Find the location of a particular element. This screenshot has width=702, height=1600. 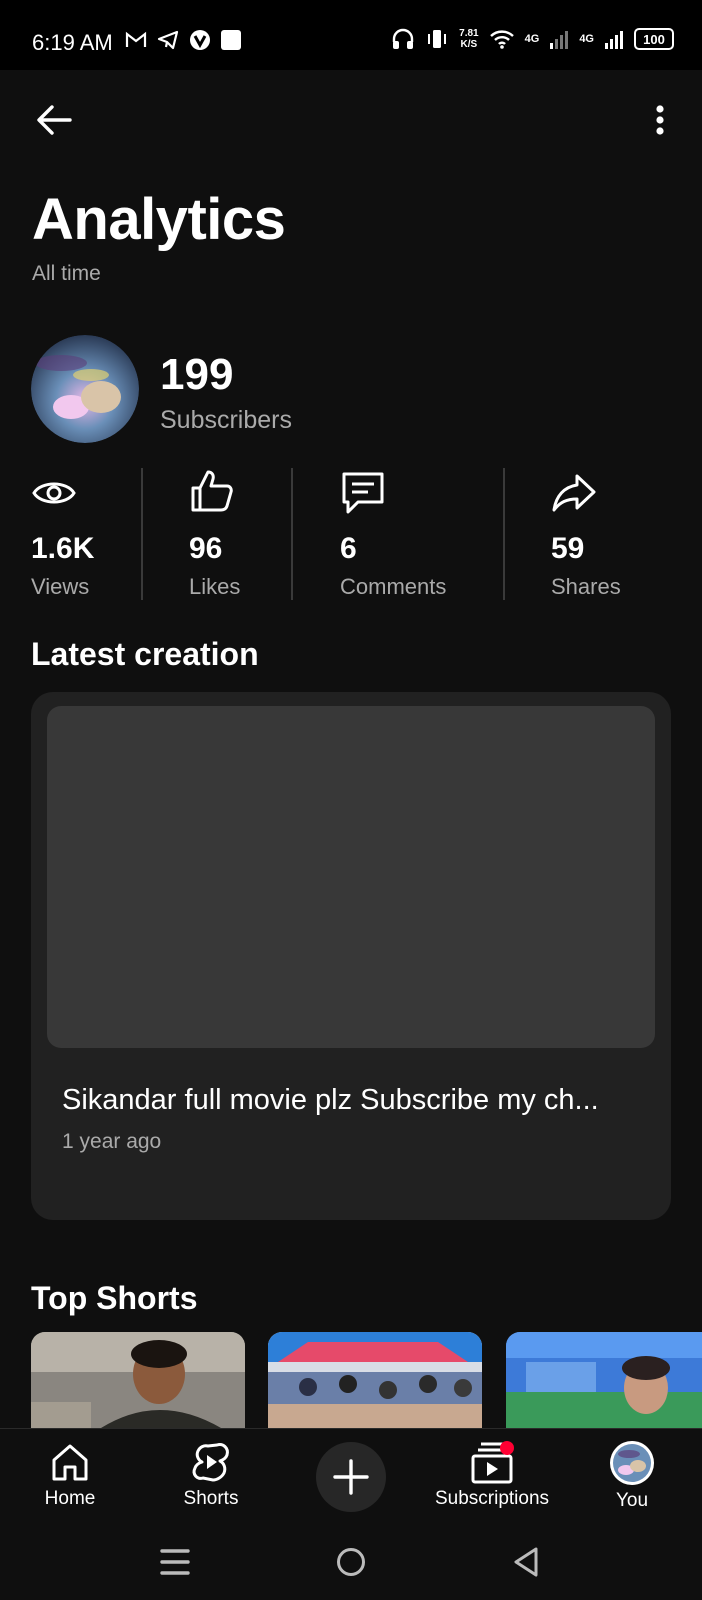

signal-icon is located at coordinates (559, 40).